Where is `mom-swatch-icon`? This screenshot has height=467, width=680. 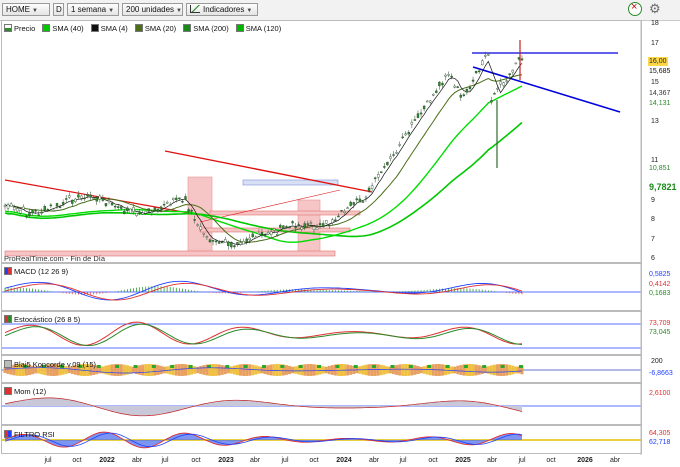 mom-swatch-icon is located at coordinates (8, 391).